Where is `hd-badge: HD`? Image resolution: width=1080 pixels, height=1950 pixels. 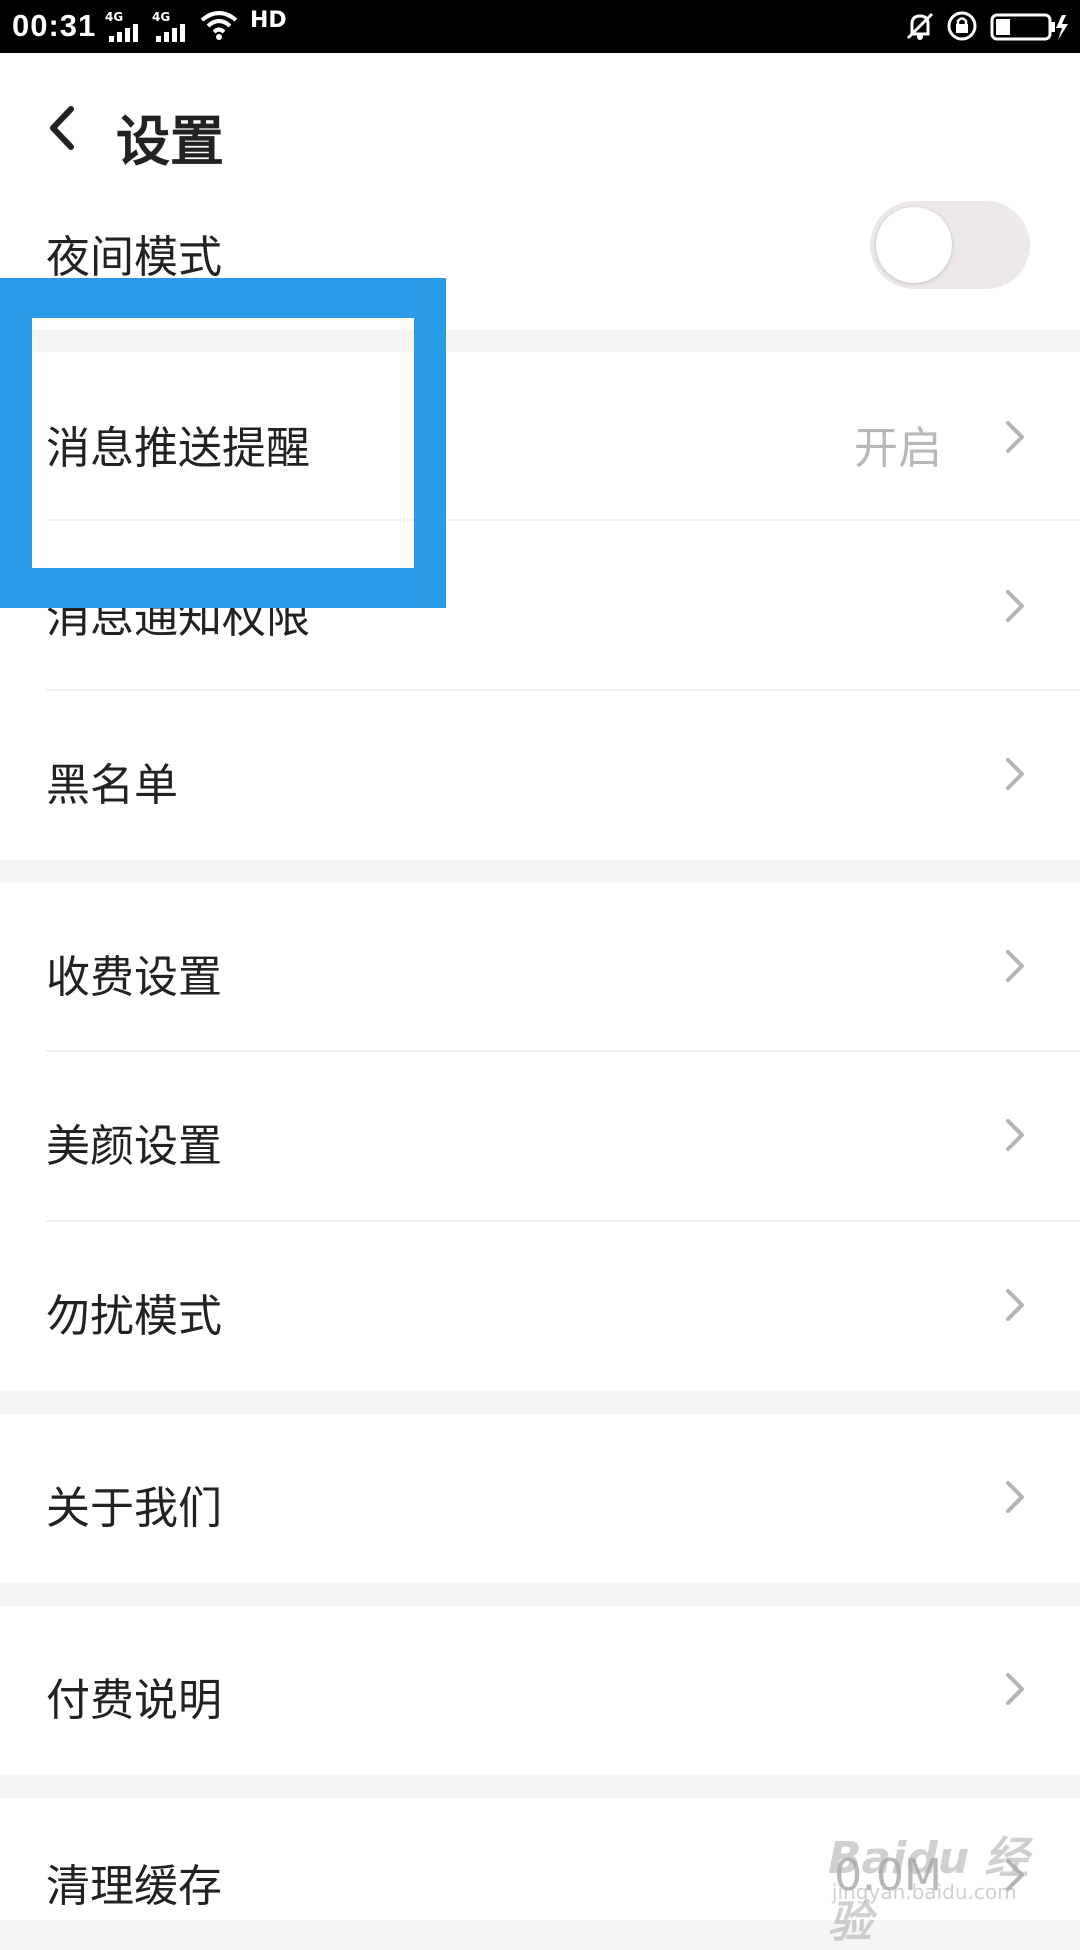 hd-badge: HD is located at coordinates (268, 20).